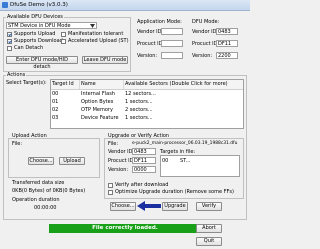 This screenshot has width=320, height=249. Describe the element at coordinates (9, 41) in the screenshot. I see `supports-download-checkbox` at that location.